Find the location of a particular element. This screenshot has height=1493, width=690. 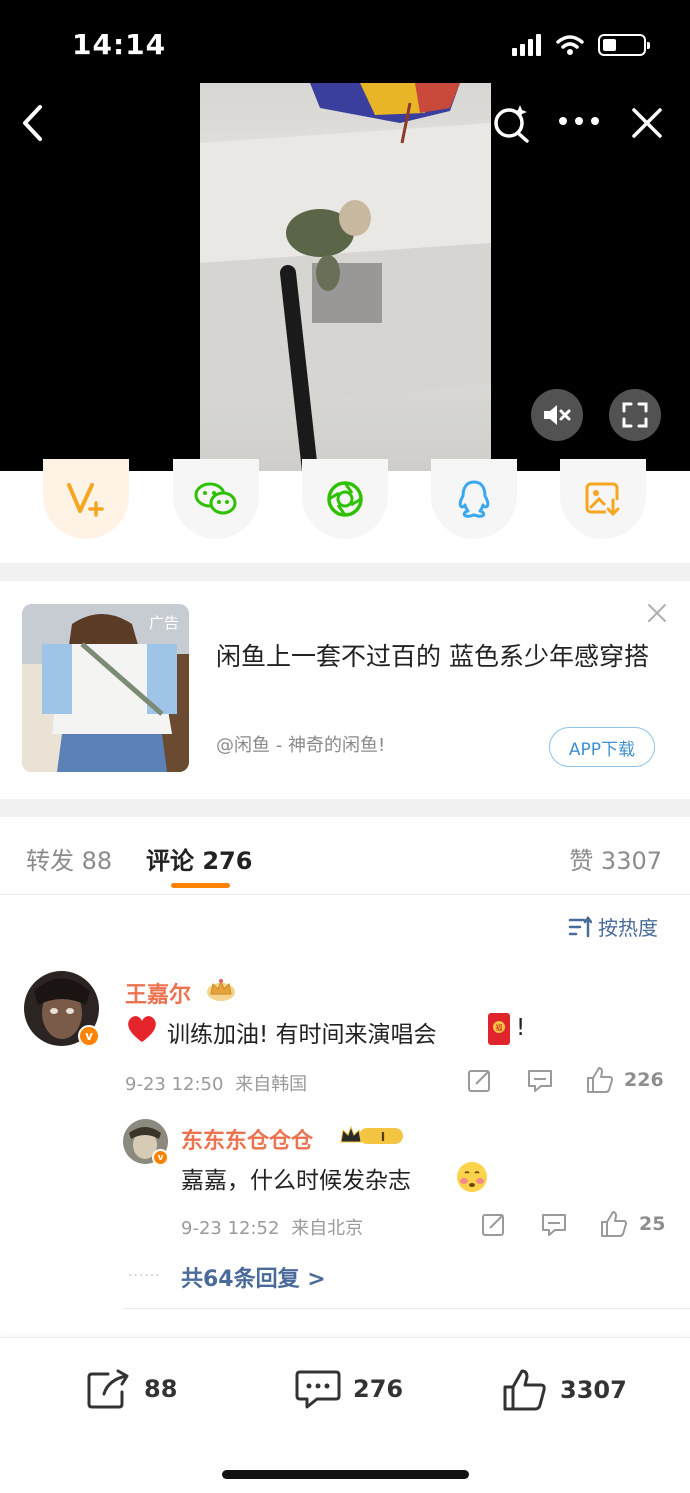

share-wechat-button is located at coordinates (216, 499).